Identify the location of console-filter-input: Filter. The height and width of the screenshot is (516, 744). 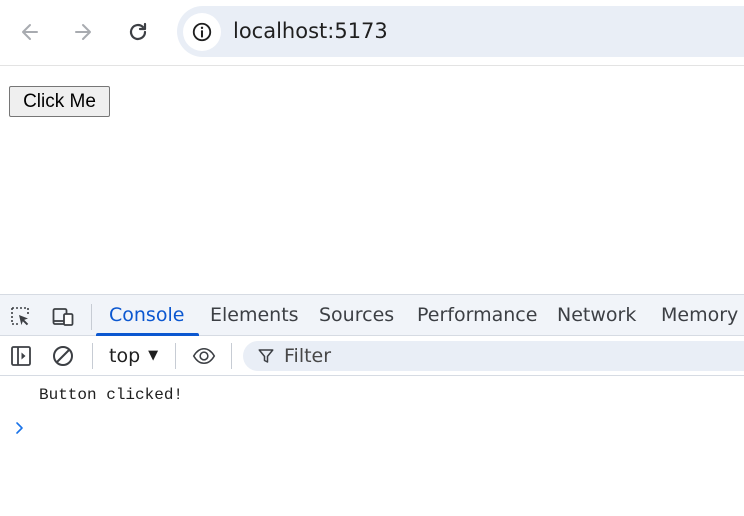
(493, 356).